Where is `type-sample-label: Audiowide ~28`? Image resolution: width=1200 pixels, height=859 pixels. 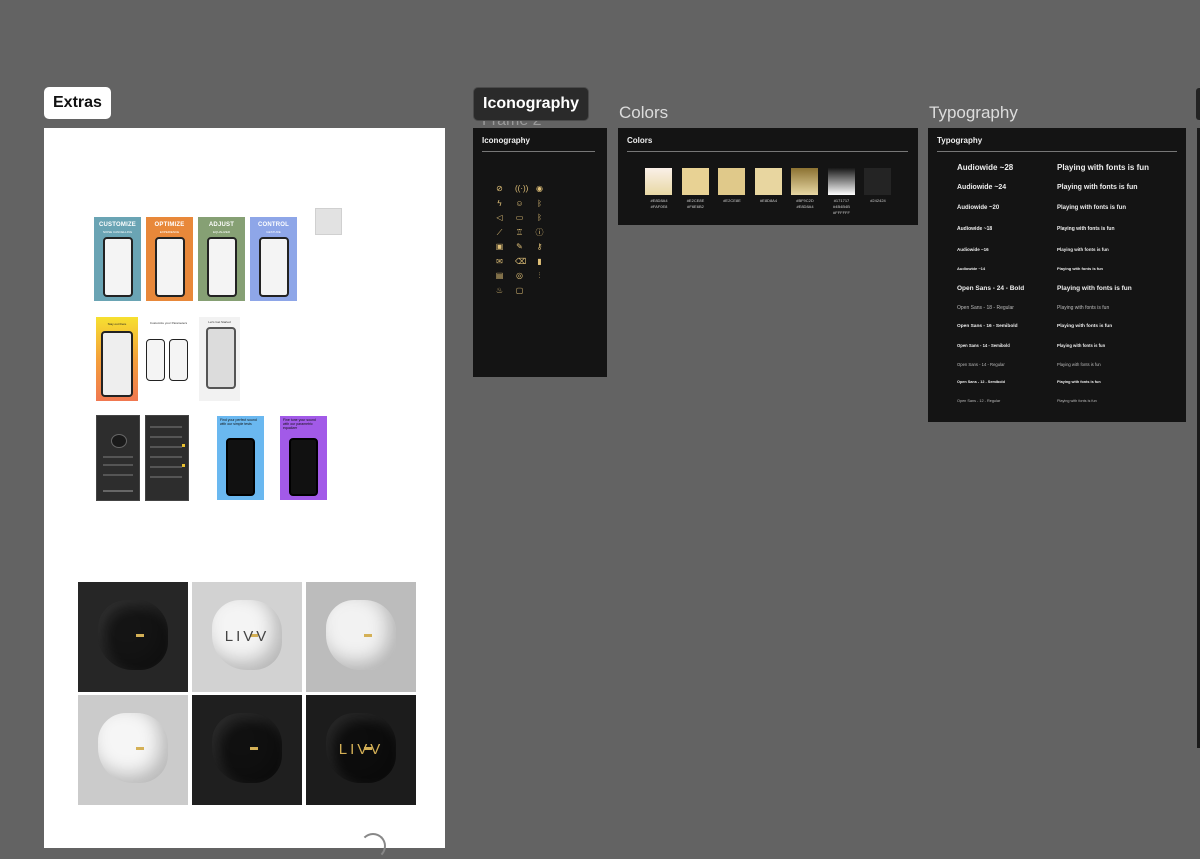 type-sample-label: Audiowide ~28 is located at coordinates (985, 167).